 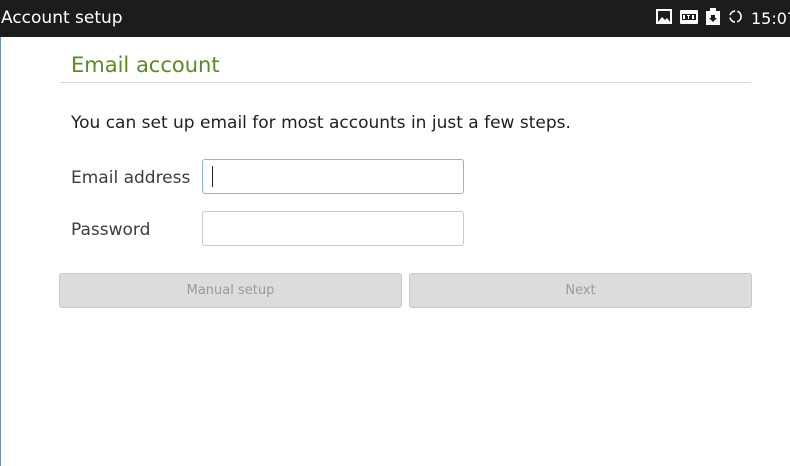 I want to click on status-bar: Account setup 15:0, so click(x=395, y=18).